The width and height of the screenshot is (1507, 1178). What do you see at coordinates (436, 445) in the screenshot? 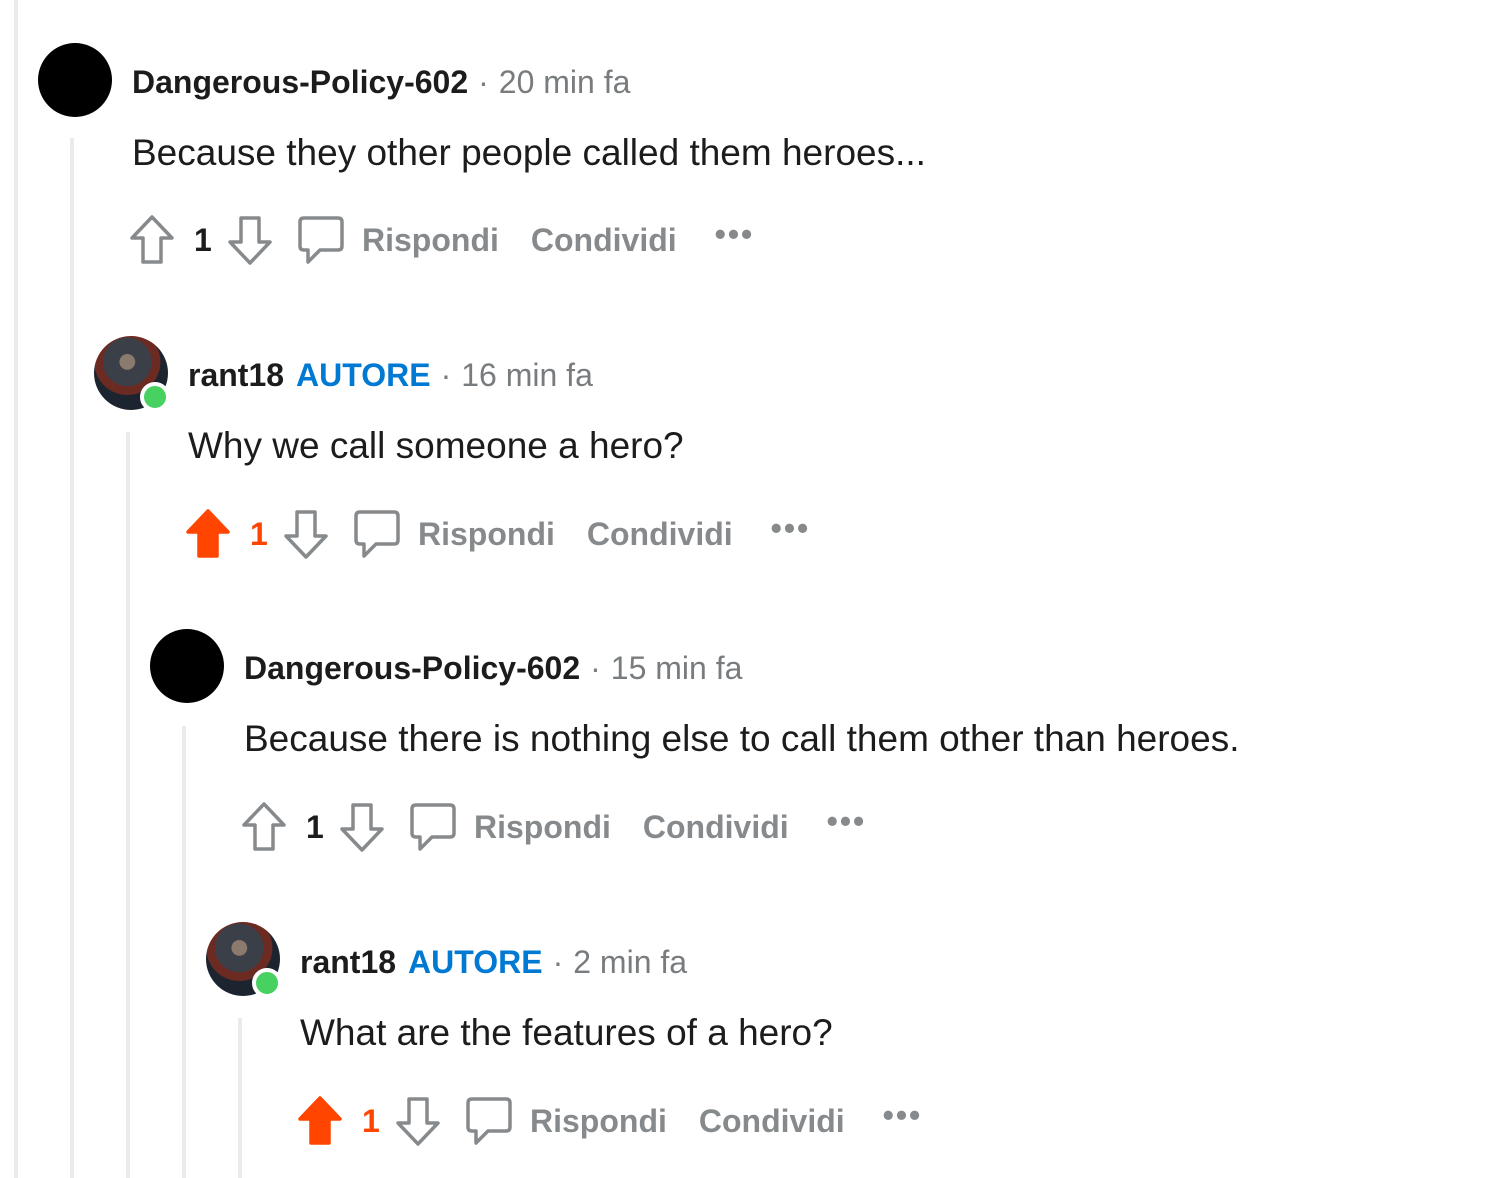
I see `comment-body: Why we call someone a hero?` at bounding box center [436, 445].